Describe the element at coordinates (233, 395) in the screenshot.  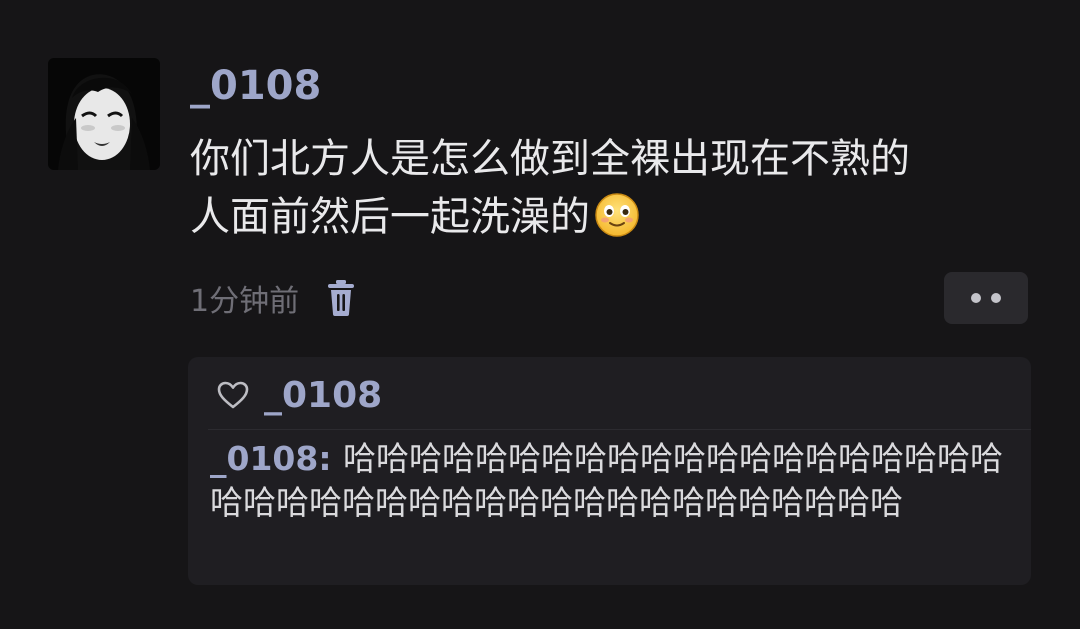
I see `heart-outline-icon` at that location.